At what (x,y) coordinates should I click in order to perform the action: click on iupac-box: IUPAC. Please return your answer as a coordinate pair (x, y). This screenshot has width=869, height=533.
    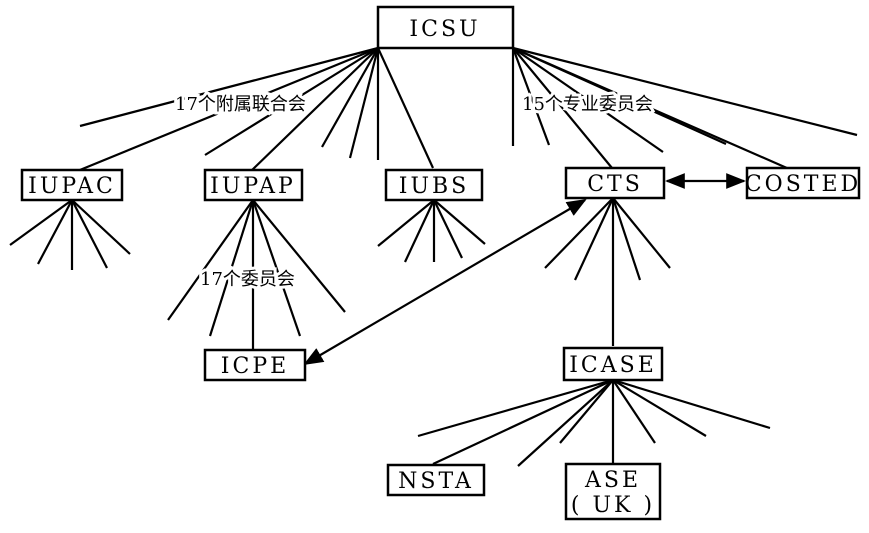
    Looking at the image, I should click on (72, 185).